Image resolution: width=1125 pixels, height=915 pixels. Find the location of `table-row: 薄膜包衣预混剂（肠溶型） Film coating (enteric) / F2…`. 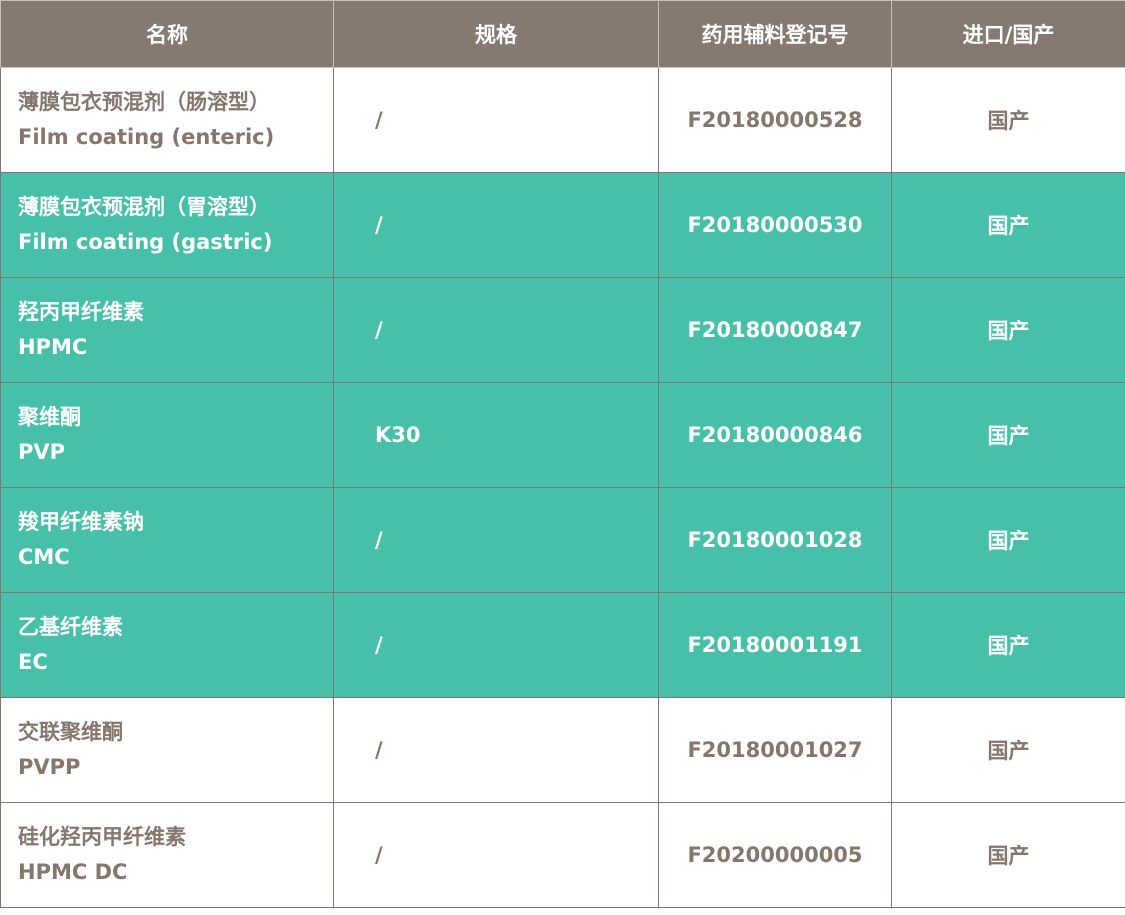

table-row: 薄膜包衣预混剂（肠溶型） Film coating (enteric) / F2… is located at coordinates (562, 120).